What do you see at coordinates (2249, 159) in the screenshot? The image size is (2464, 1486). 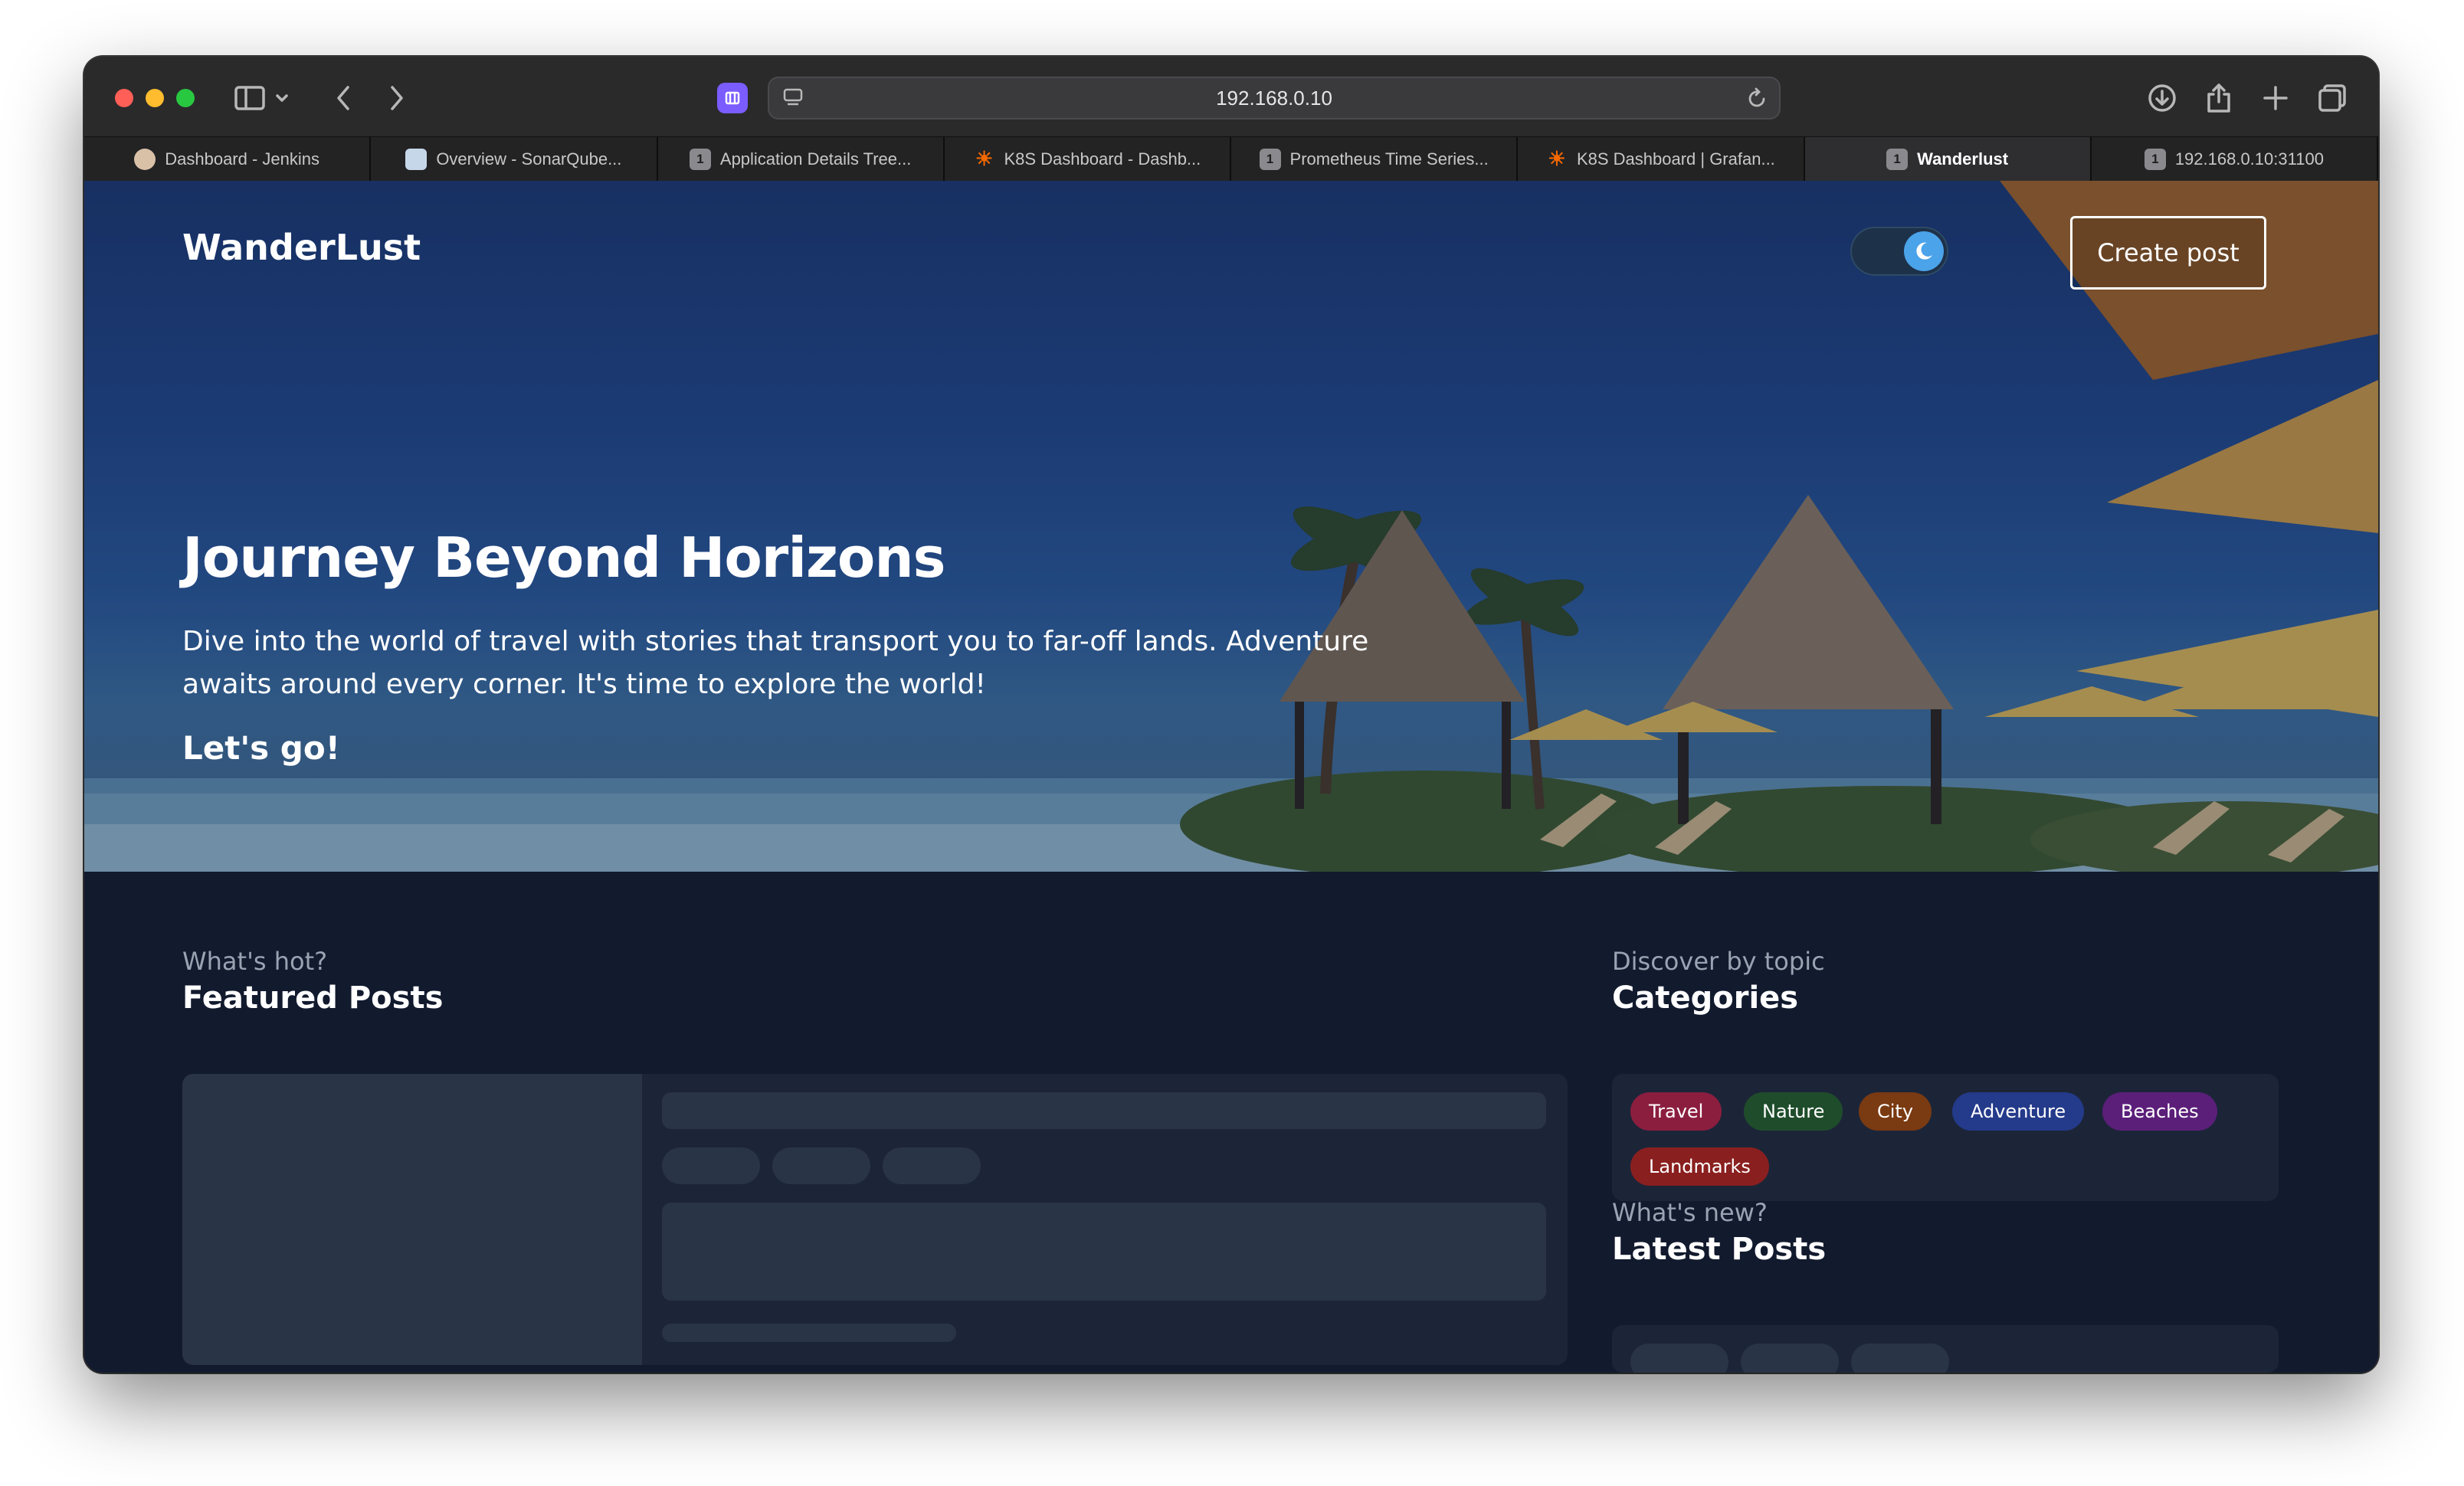 I see `tab-label: 192.168.0.10:31100` at bounding box center [2249, 159].